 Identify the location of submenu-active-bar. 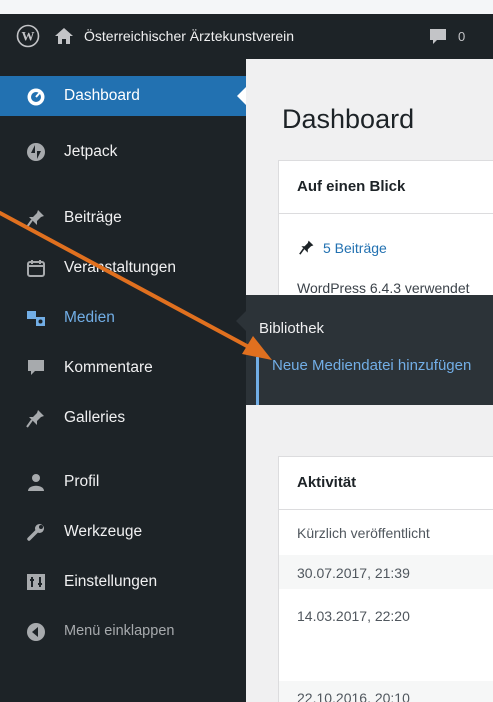
(257, 381).